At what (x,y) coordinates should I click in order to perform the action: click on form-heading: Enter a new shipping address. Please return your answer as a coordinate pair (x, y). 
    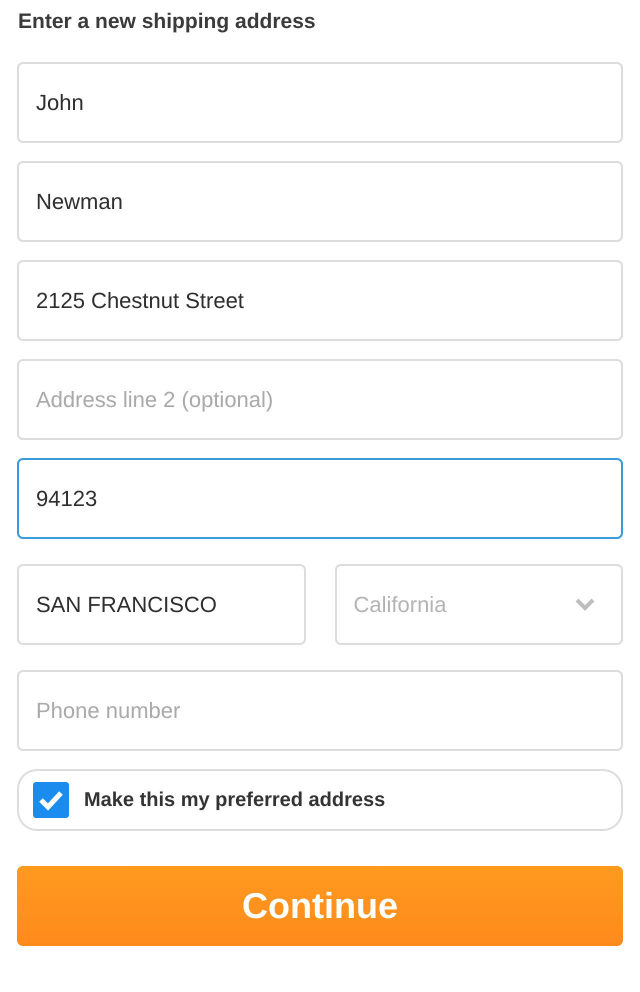
    Looking at the image, I should click on (167, 22).